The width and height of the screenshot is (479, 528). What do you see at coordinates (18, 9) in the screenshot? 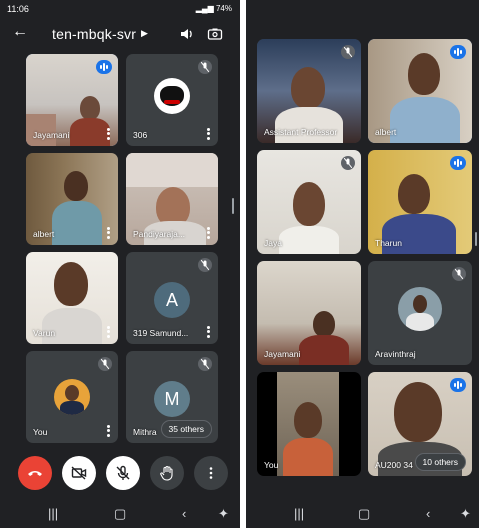
I see `status-time: 11:06` at bounding box center [18, 9].